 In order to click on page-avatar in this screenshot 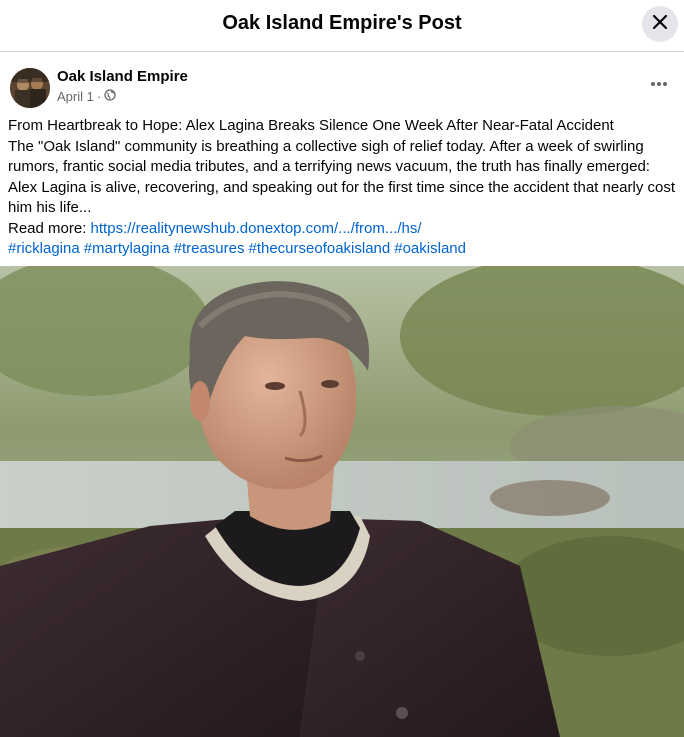, I will do `click(30, 88)`.